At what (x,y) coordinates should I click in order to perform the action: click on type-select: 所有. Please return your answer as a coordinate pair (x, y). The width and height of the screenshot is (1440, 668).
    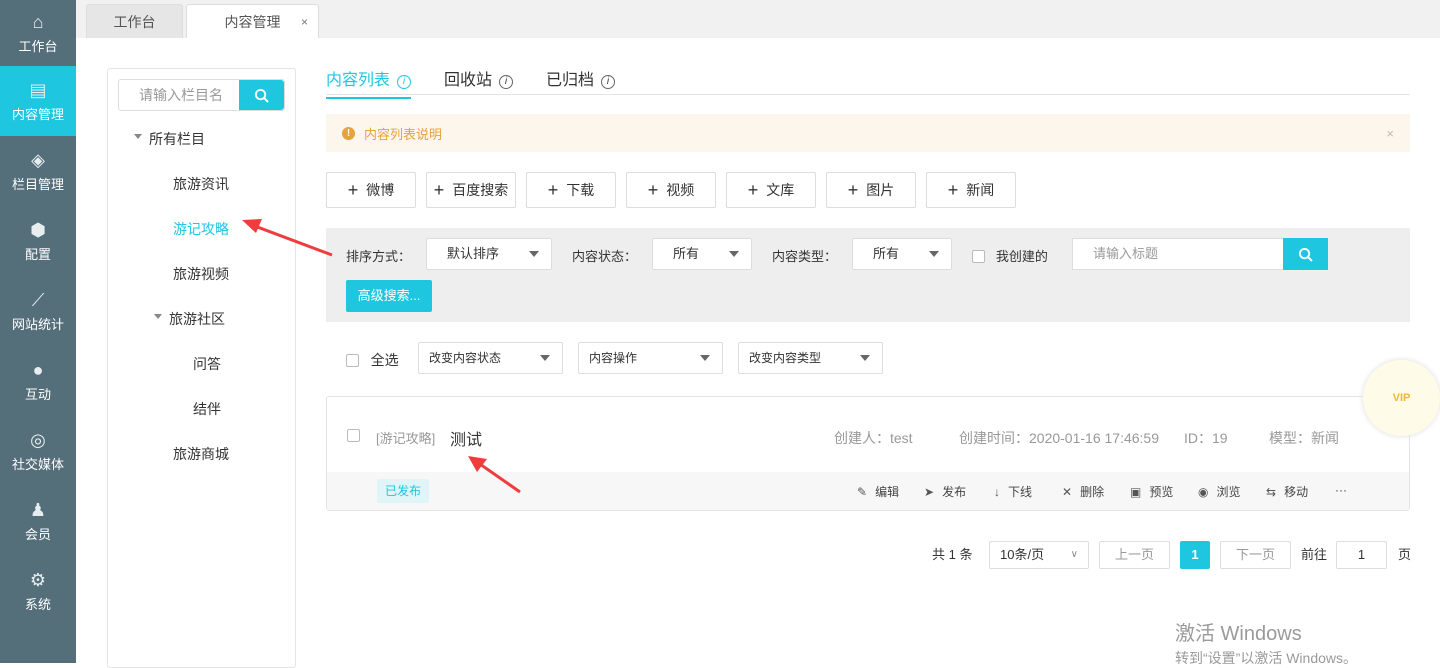
    Looking at the image, I should click on (902, 254).